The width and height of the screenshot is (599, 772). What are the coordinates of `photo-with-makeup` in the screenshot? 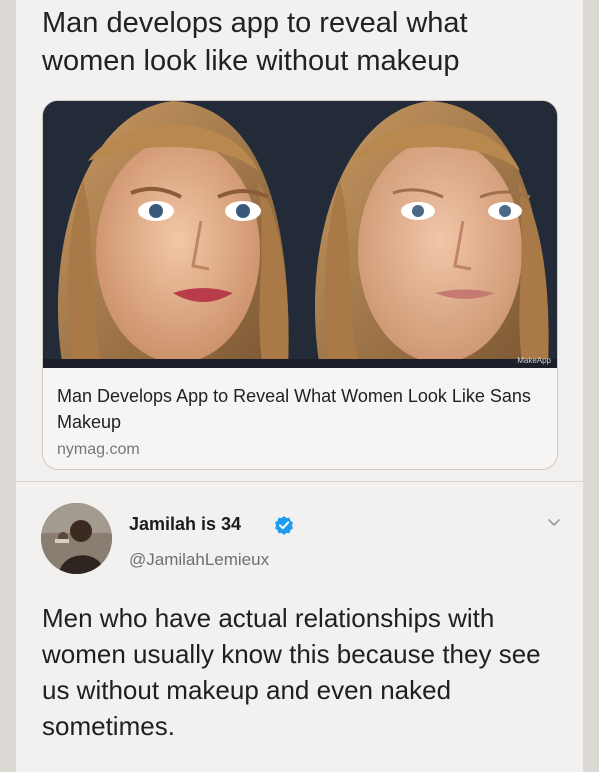 It's located at (171, 234).